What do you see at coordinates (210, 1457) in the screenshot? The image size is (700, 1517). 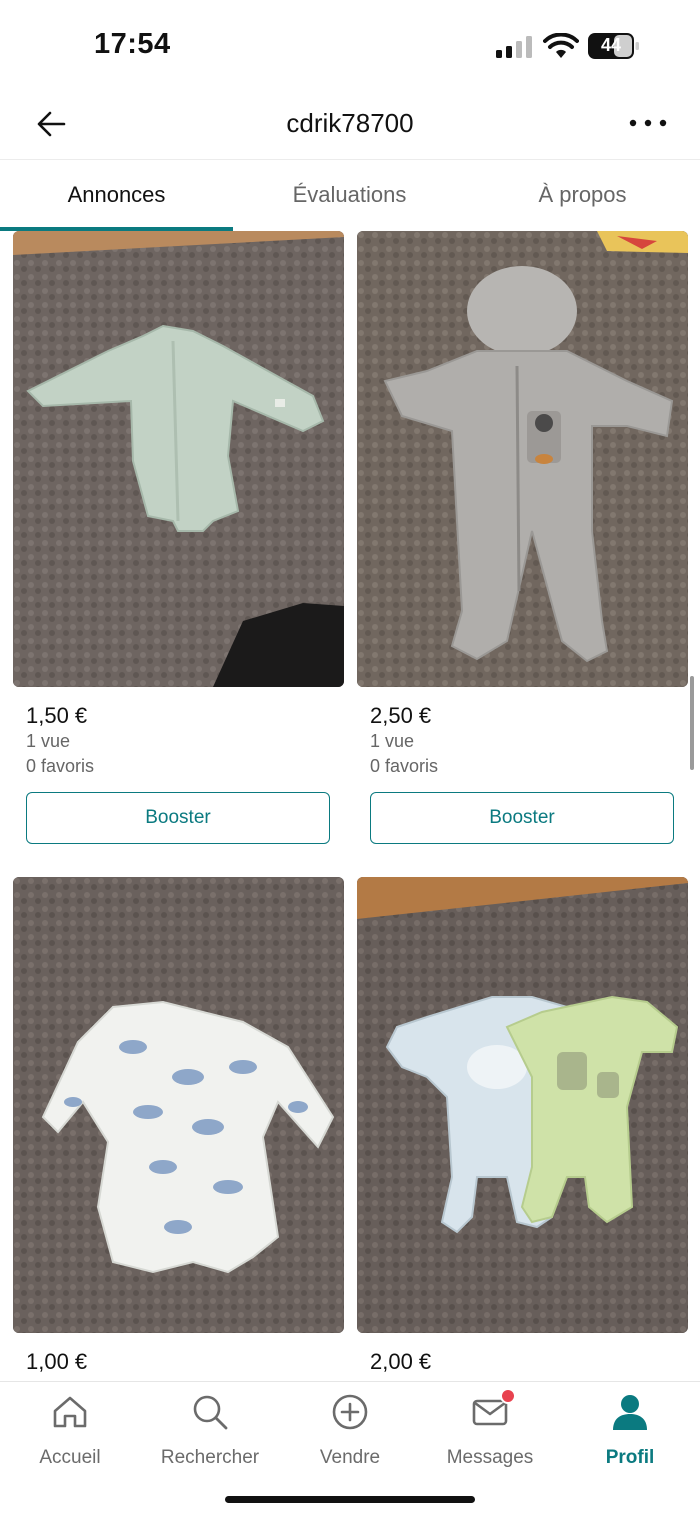 I see `nav-label: Rechercher` at bounding box center [210, 1457].